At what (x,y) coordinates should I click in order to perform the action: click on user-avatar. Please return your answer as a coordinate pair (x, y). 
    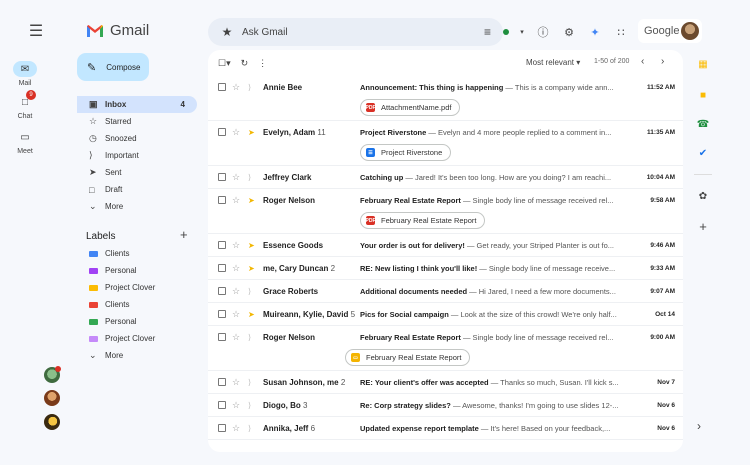
    Looking at the image, I should click on (690, 31).